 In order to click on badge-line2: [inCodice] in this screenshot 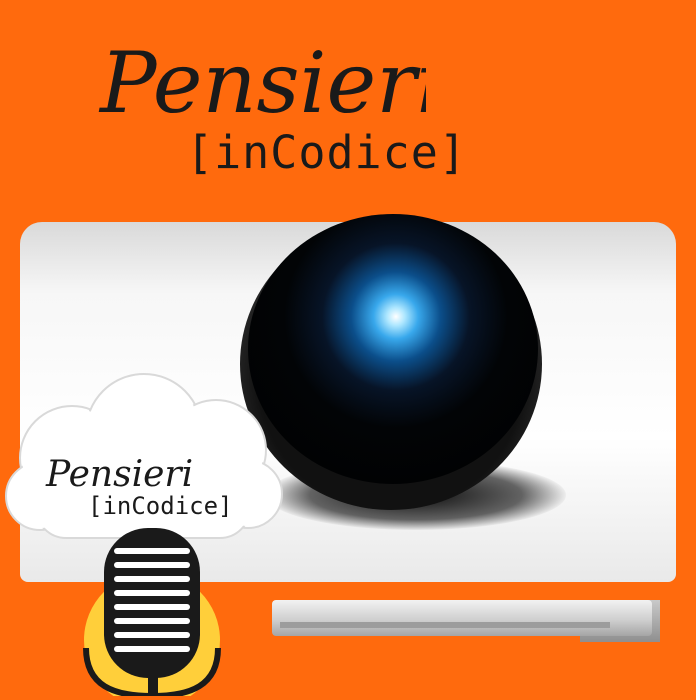, I will do `click(160, 506)`.